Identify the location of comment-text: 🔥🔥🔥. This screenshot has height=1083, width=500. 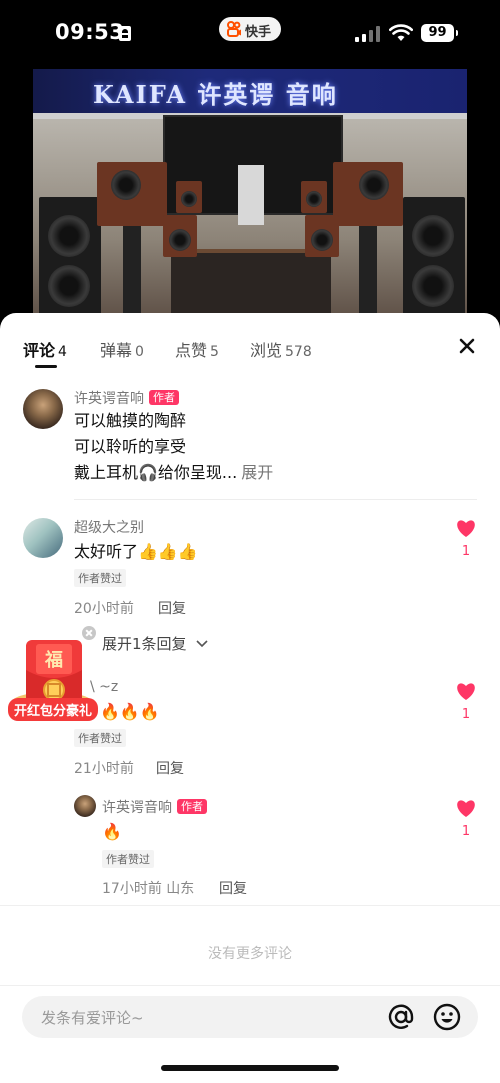
(130, 711).